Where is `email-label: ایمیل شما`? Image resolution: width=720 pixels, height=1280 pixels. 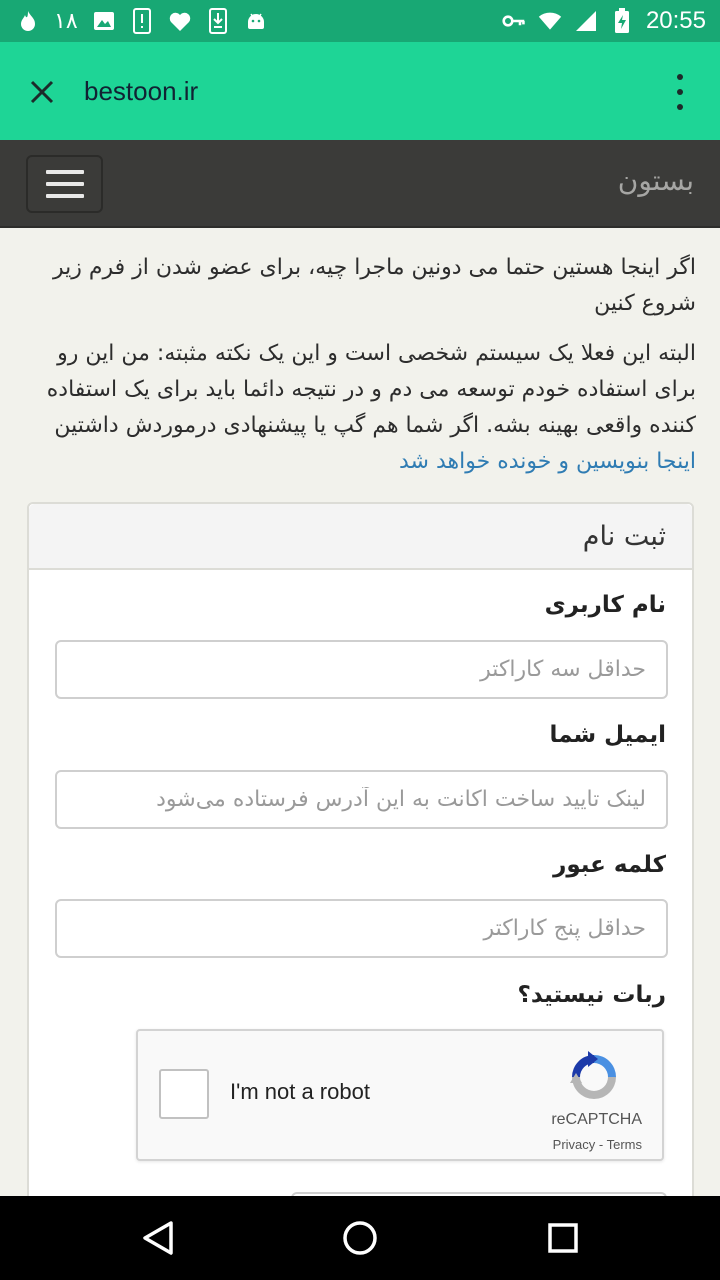
email-label: ایمیل شما is located at coordinates (607, 735).